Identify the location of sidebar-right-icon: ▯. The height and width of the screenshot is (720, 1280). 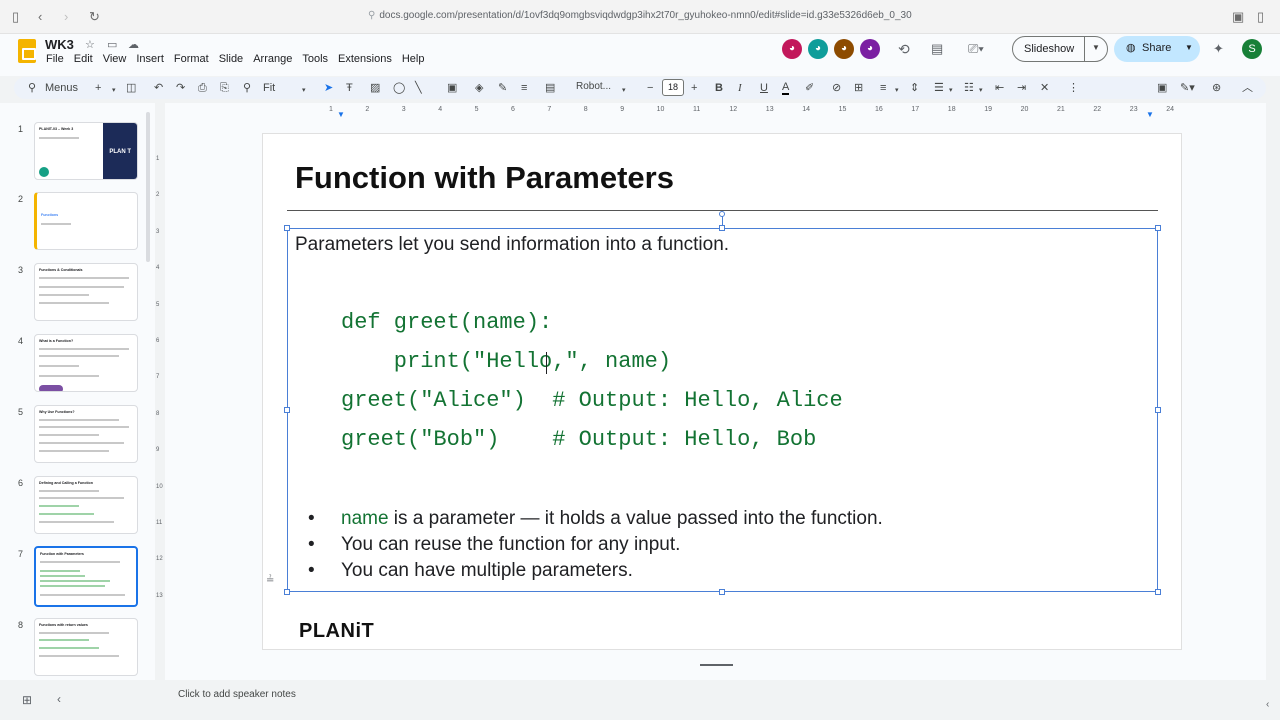
(1260, 17).